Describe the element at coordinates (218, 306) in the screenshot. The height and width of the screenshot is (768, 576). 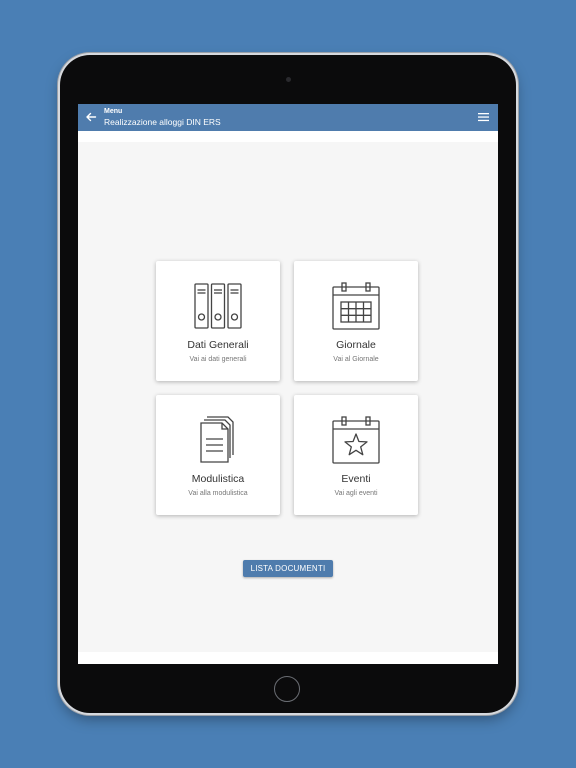
I see `binders-icon` at that location.